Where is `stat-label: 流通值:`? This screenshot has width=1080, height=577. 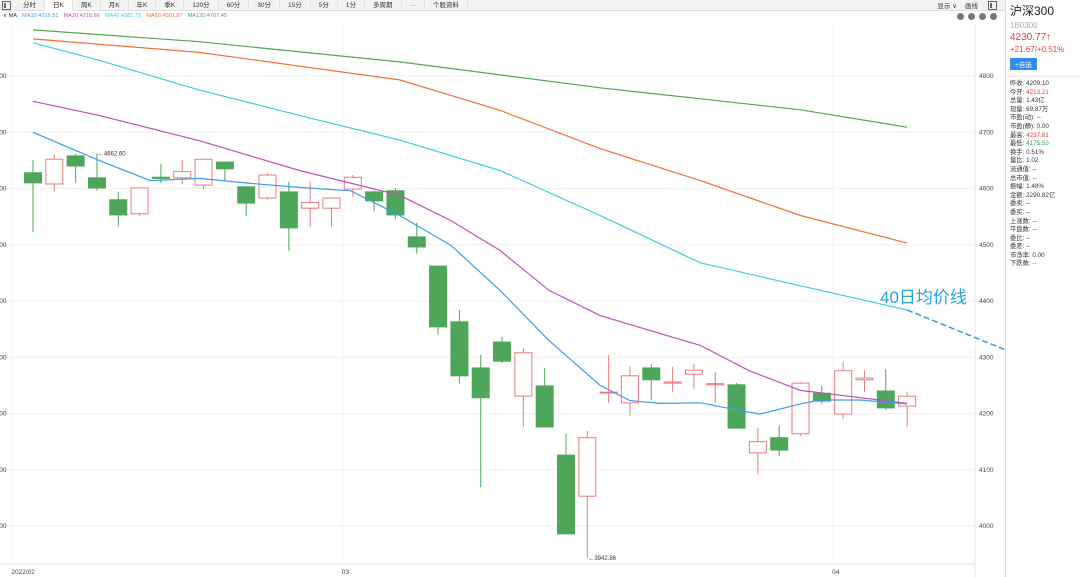 stat-label: 流通值: is located at coordinates (1021, 169).